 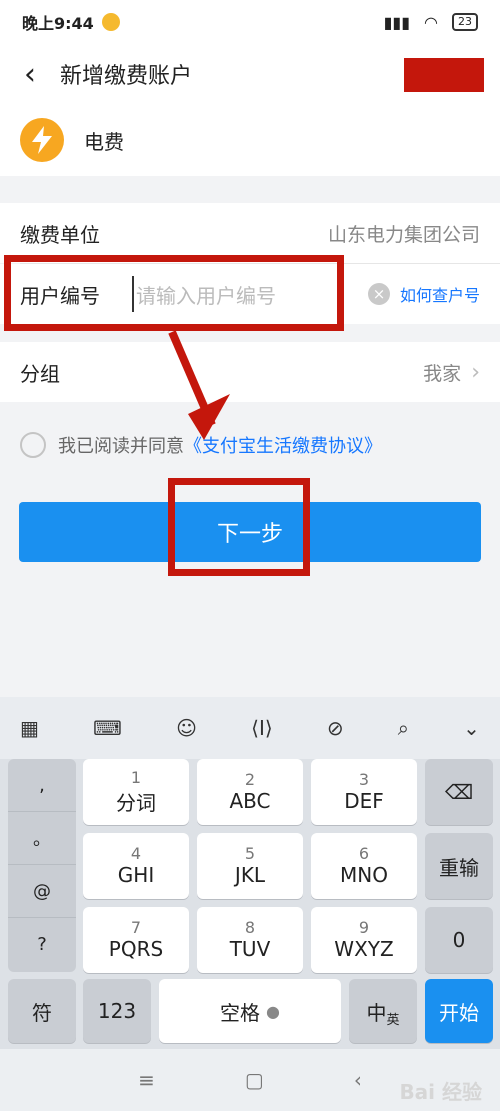 I want to click on grid-icon: ▦, so click(x=29, y=728).